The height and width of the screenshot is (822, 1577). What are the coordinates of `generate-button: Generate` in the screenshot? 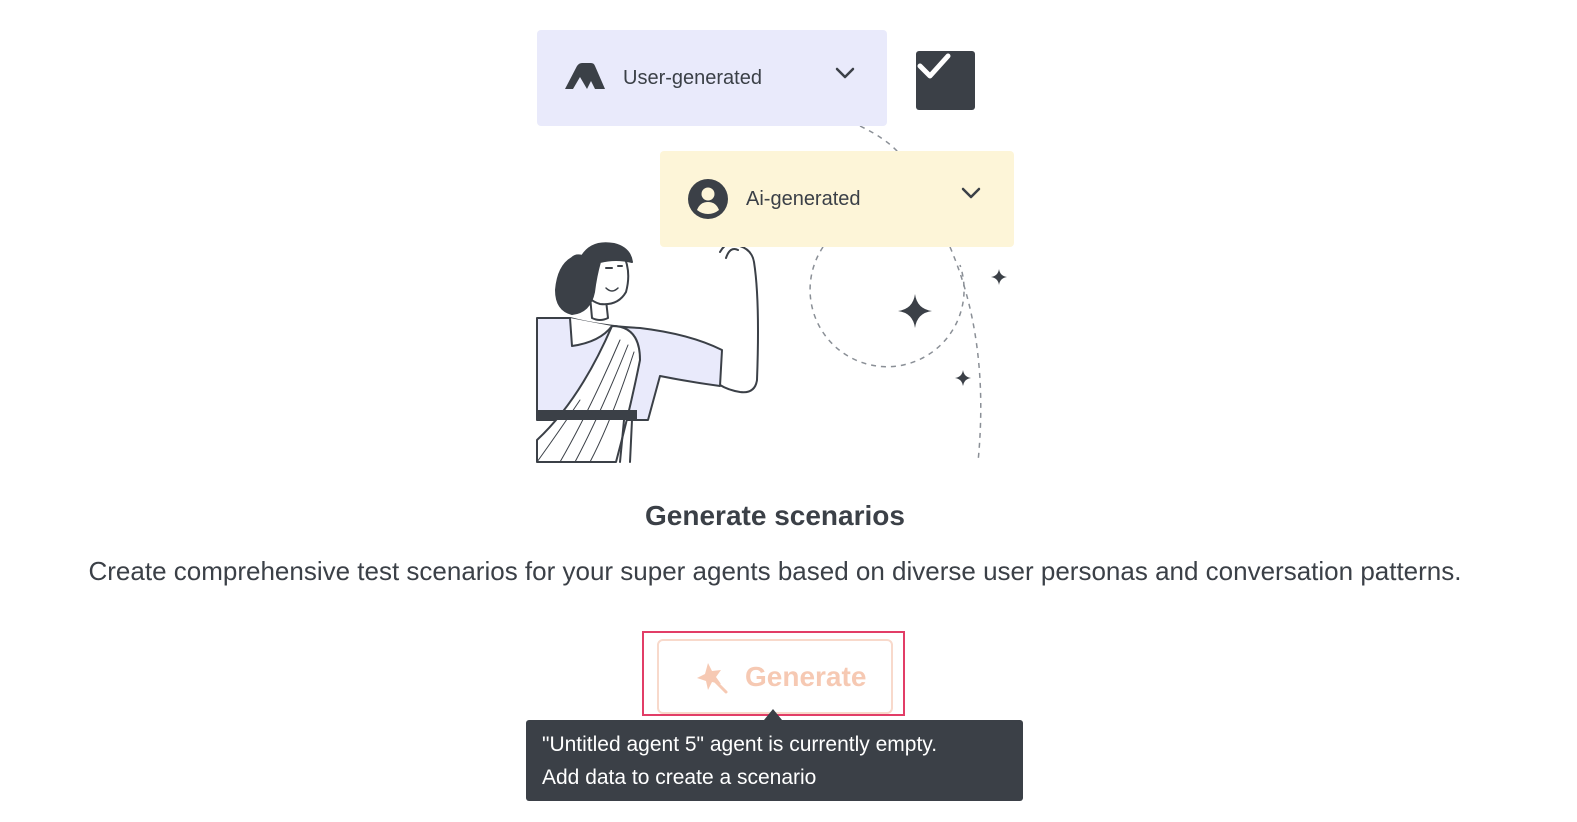 It's located at (775, 676).